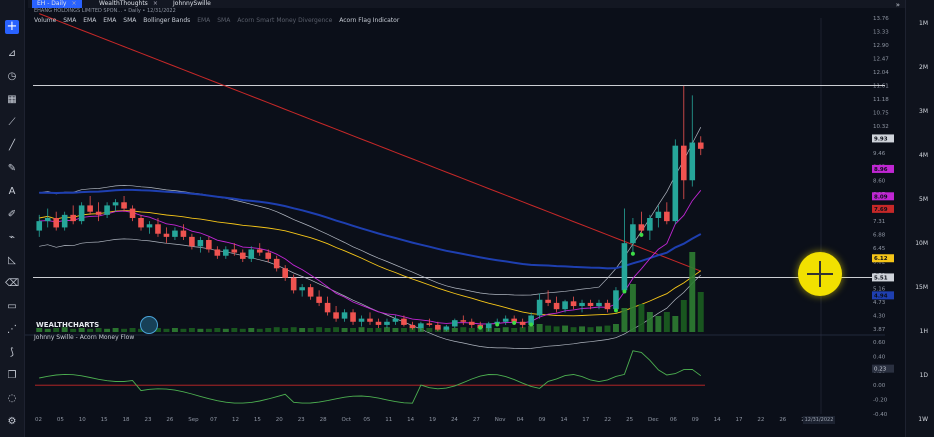 Image resolution: width=934 pixels, height=437 pixels. What do you see at coordinates (923, 111) in the screenshot?
I see `timeframe-3m: 3M` at bounding box center [923, 111].